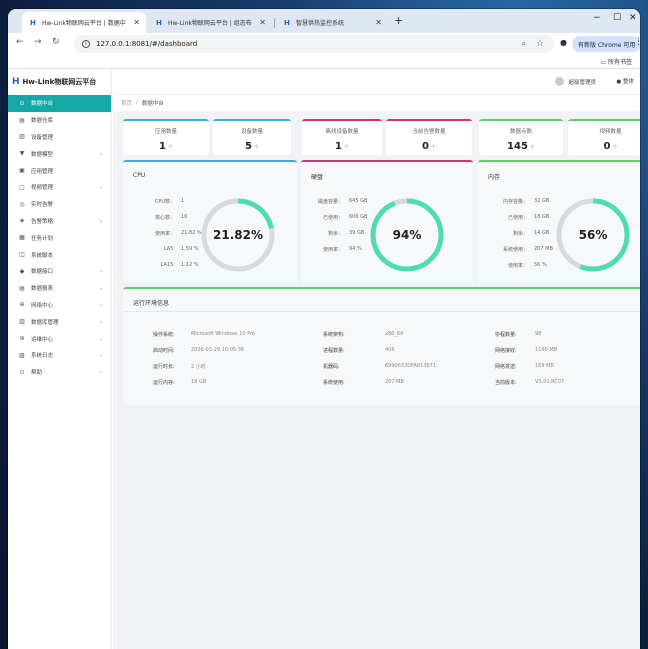 Image resolution: width=648 pixels, height=649 pixels. Describe the element at coordinates (38, 42) in the screenshot. I see `forward-icon: →` at that location.